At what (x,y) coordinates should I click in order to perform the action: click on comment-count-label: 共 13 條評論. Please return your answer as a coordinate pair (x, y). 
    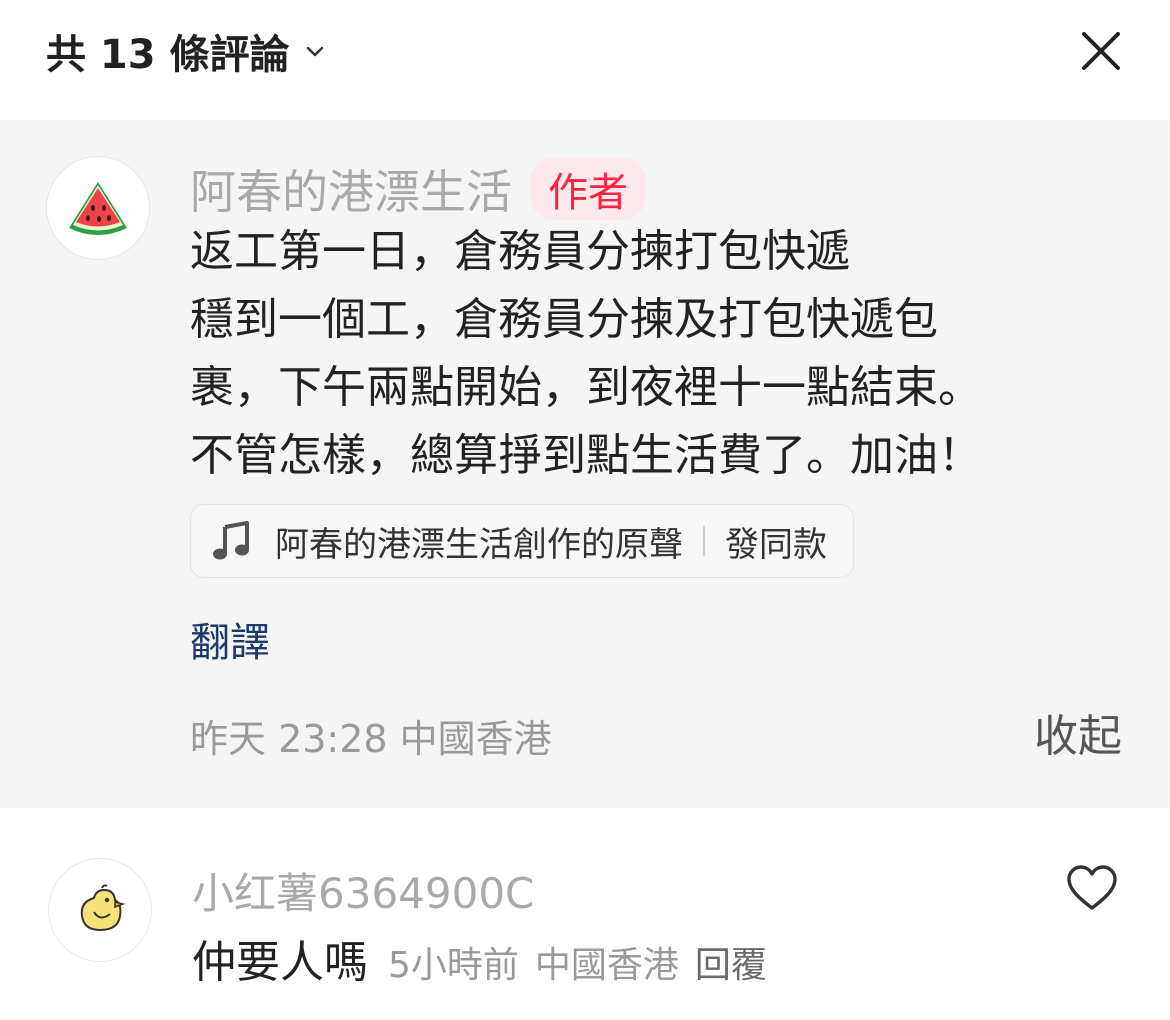
    Looking at the image, I should click on (168, 55).